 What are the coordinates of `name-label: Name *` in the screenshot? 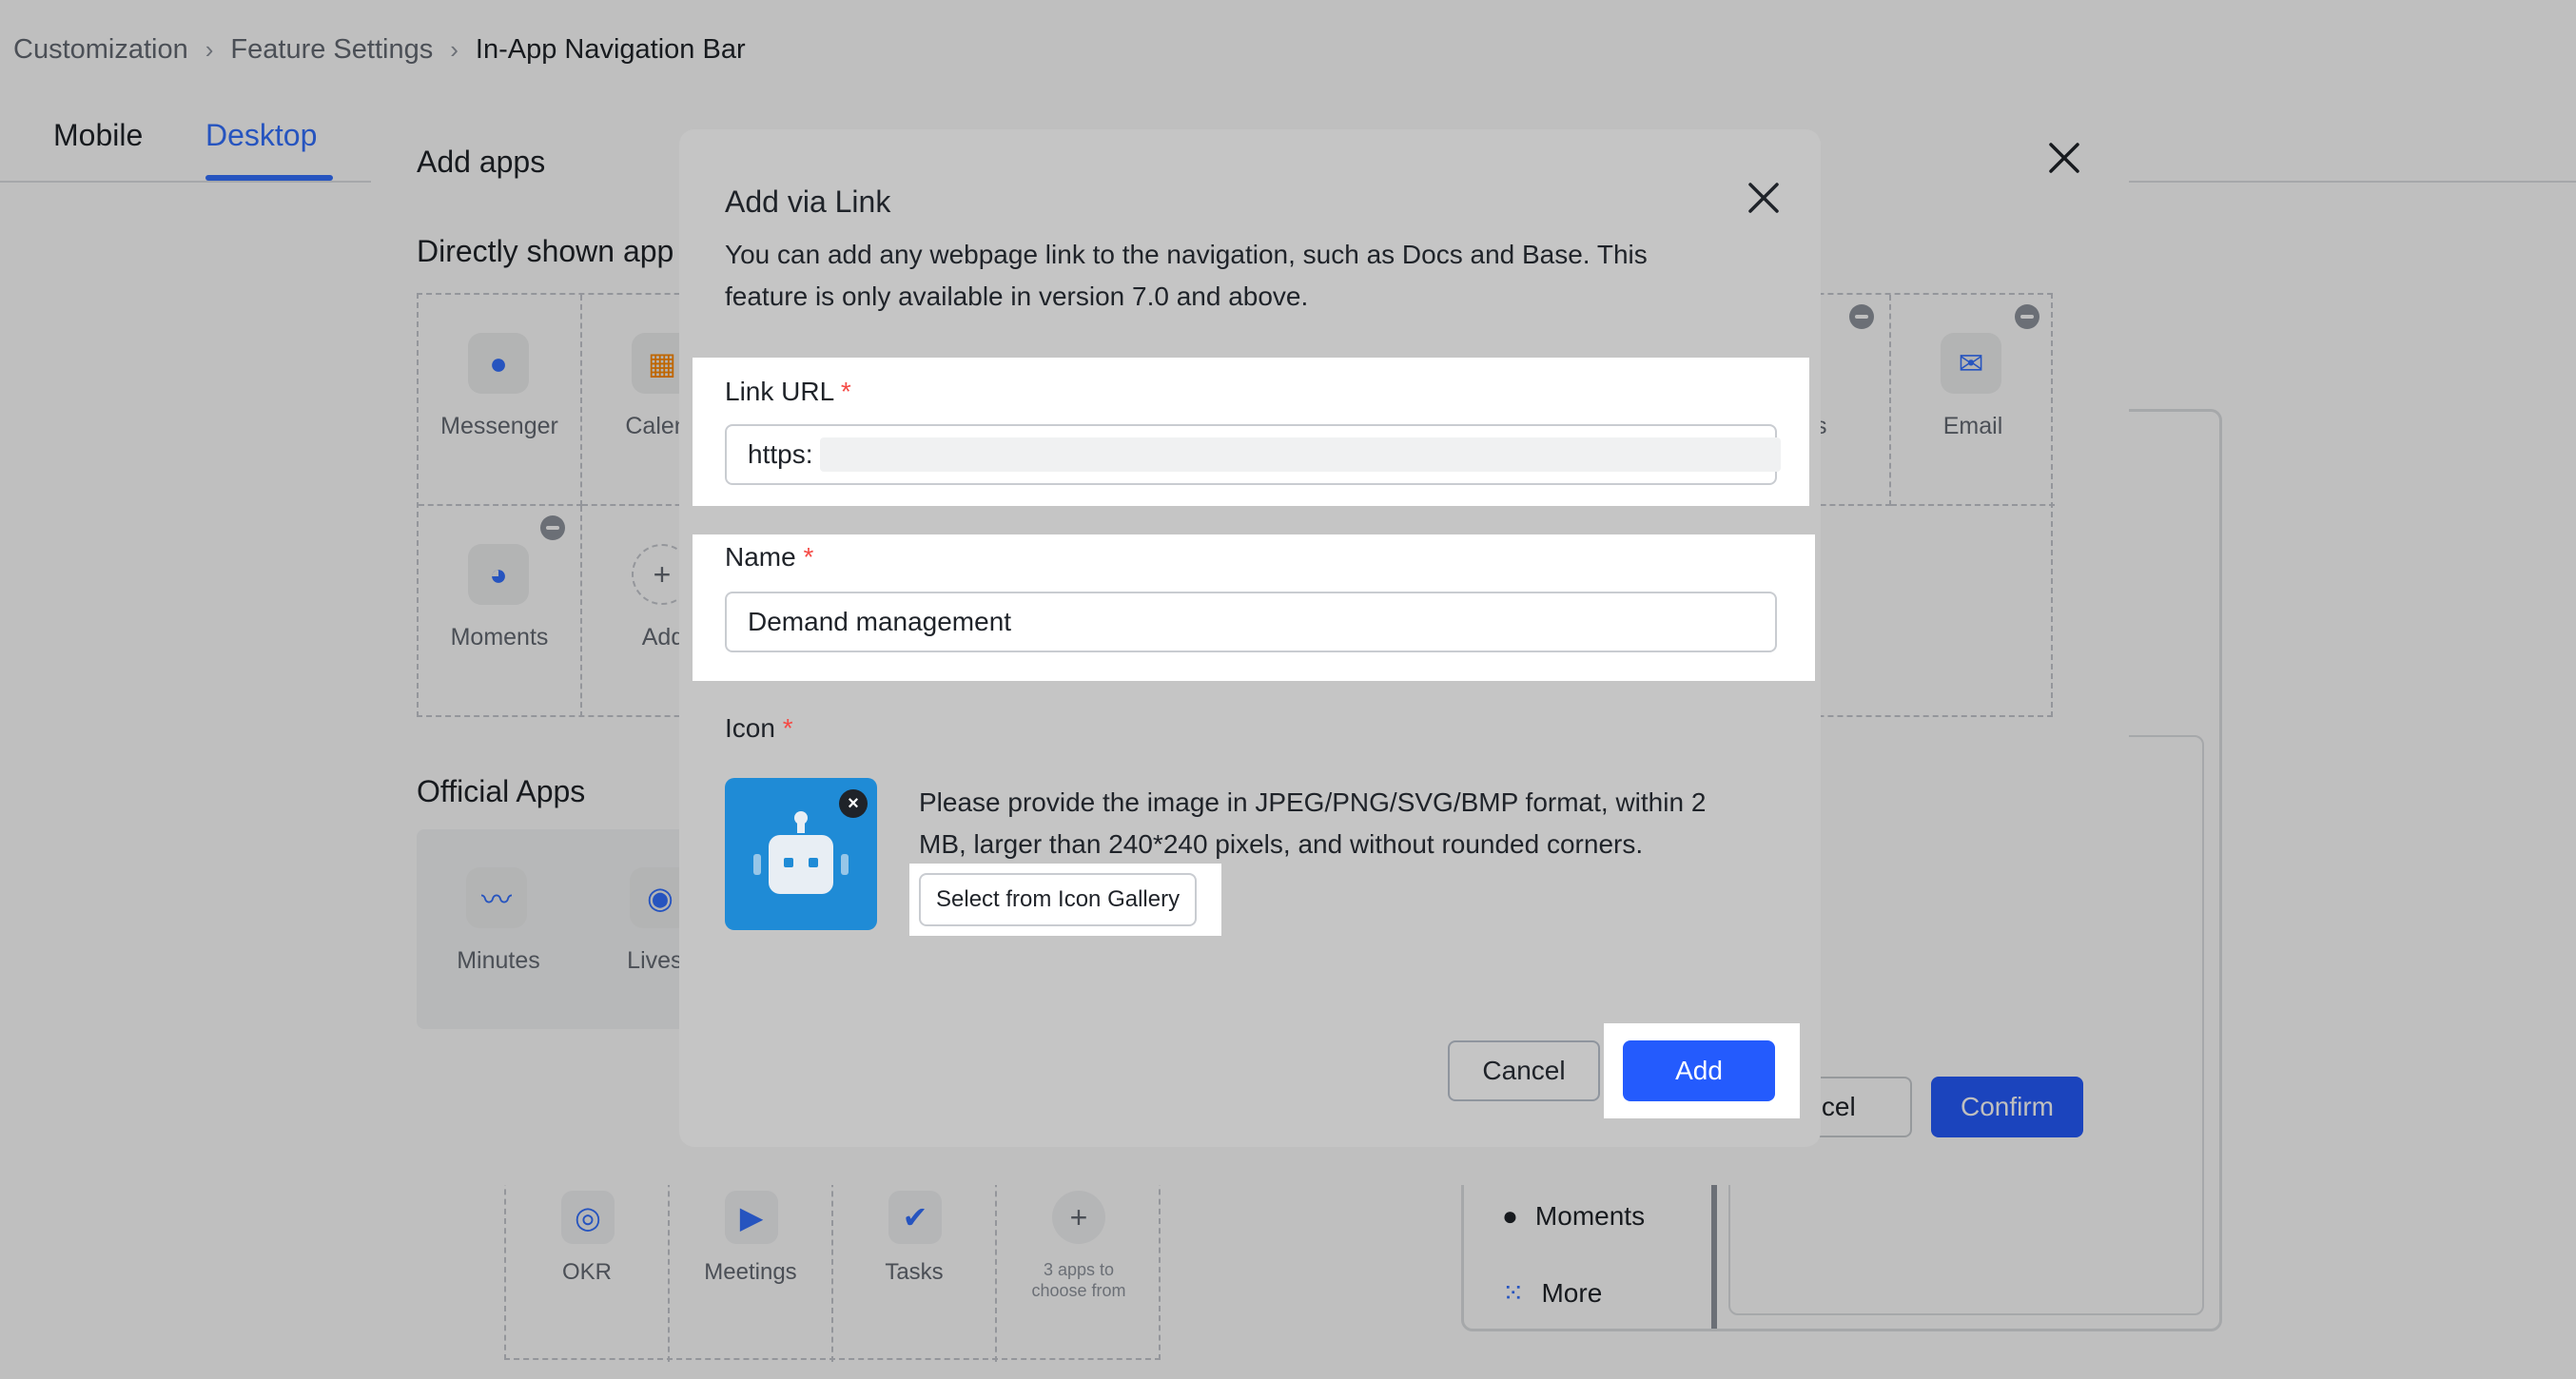 It's located at (769, 558).